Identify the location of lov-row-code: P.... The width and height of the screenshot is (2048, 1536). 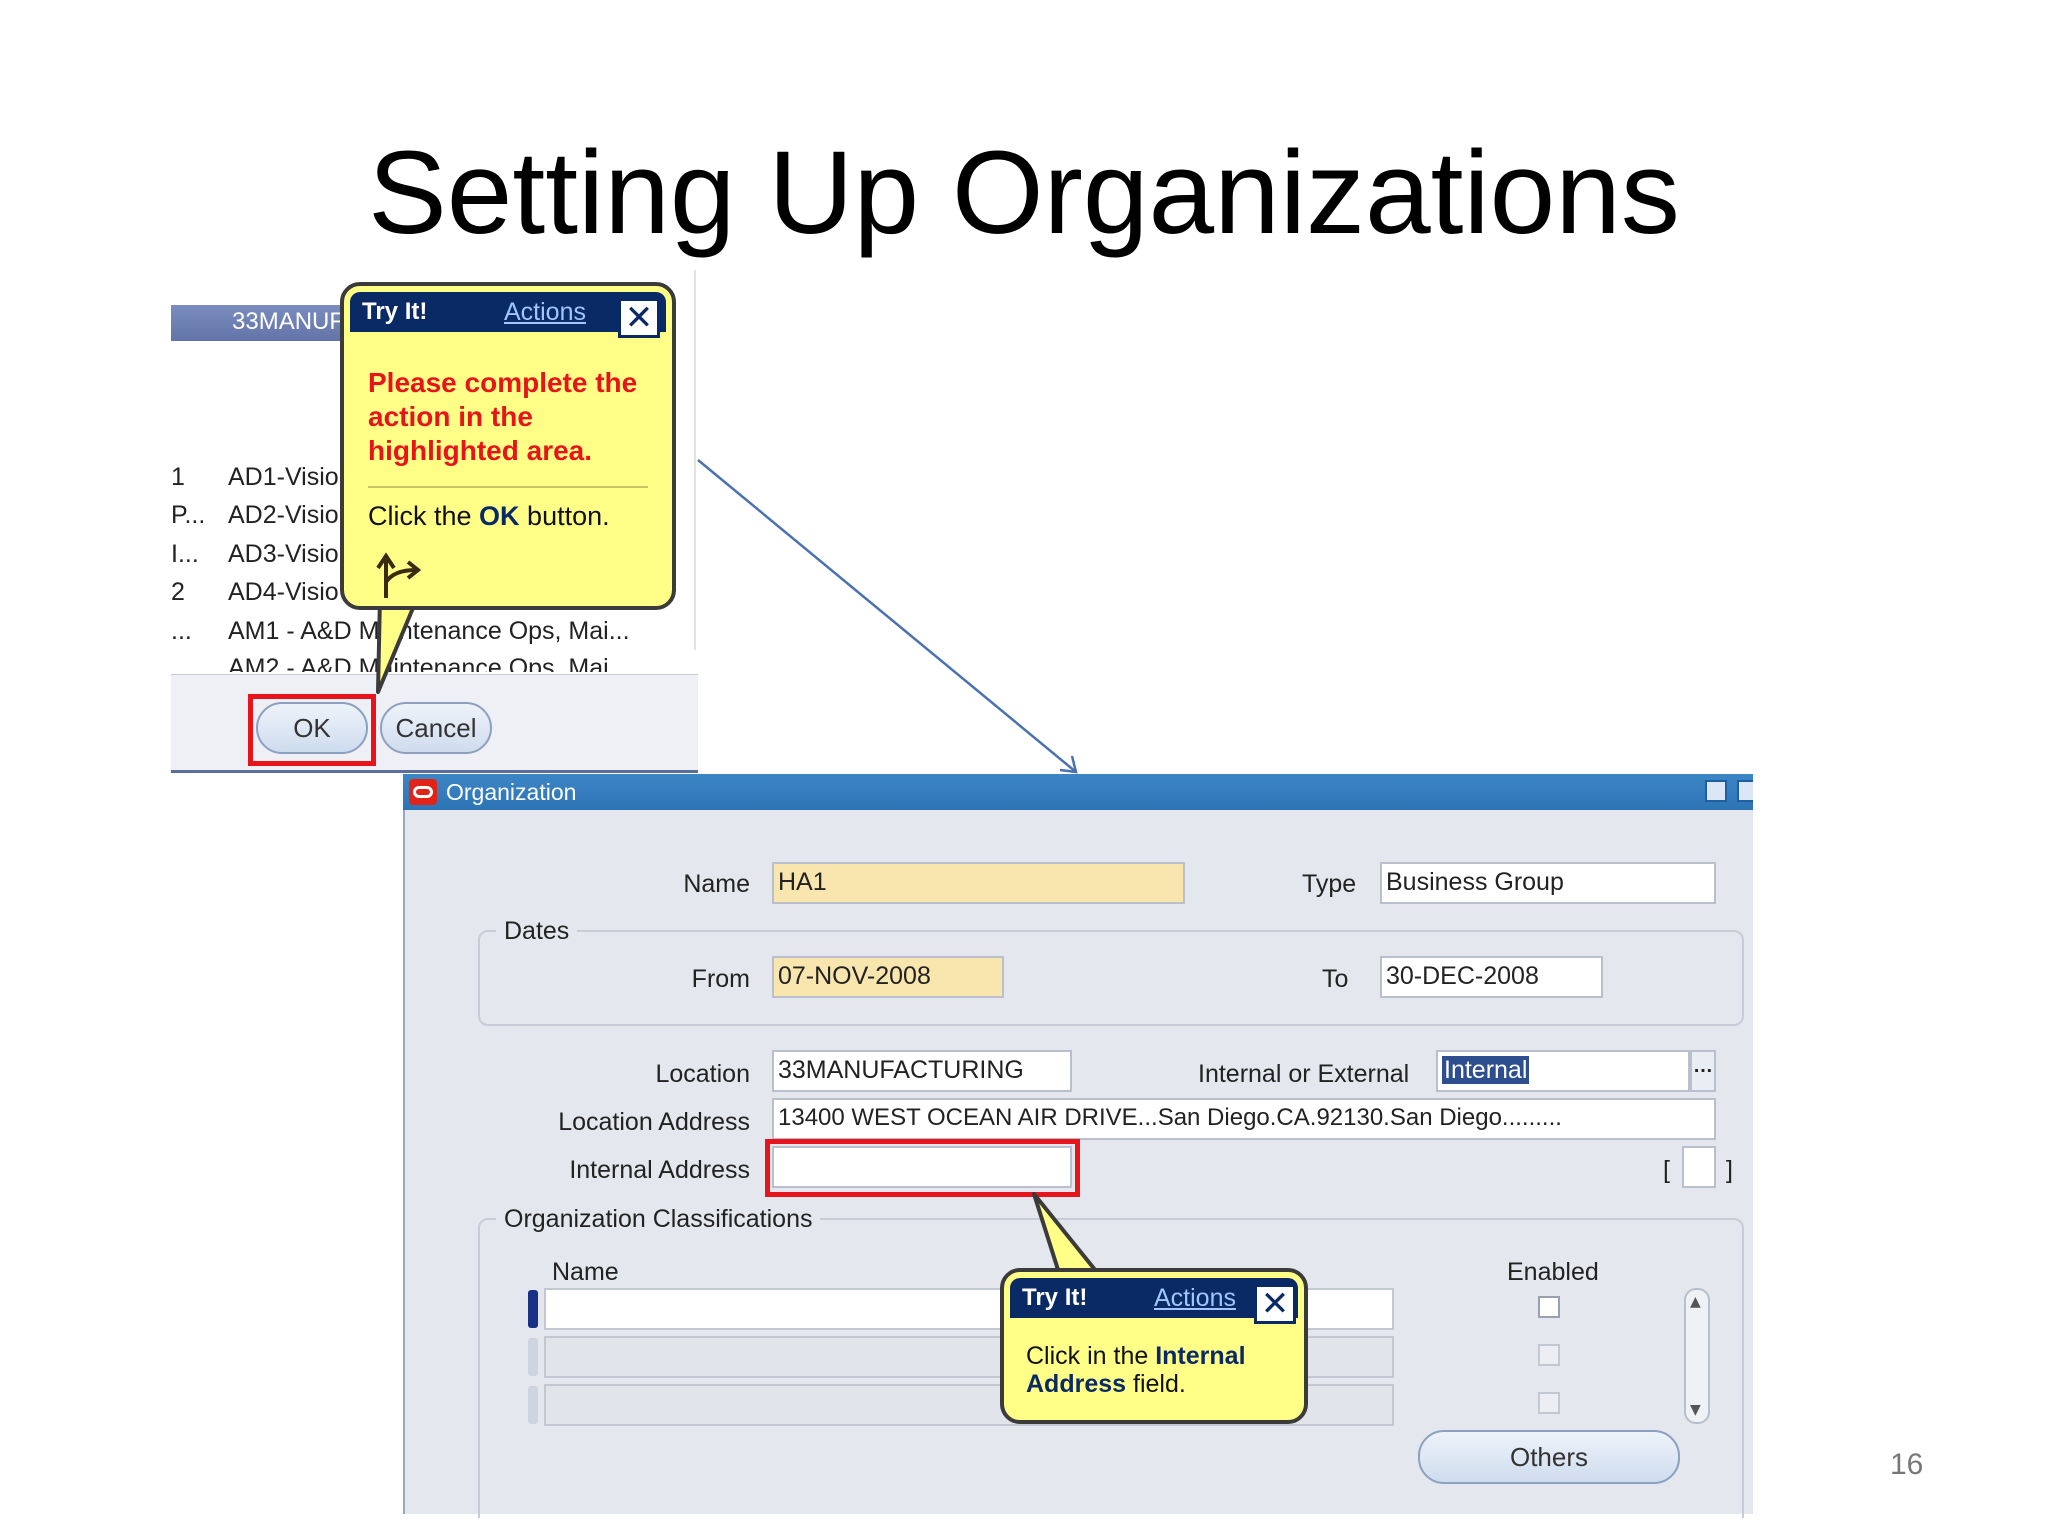
(189, 515).